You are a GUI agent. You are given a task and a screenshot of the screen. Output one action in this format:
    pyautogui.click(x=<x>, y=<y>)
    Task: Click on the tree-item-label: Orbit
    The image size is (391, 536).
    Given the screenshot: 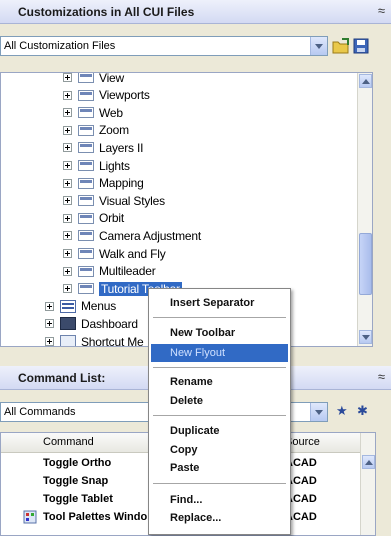 What is the action you would take?
    pyautogui.click(x=112, y=218)
    